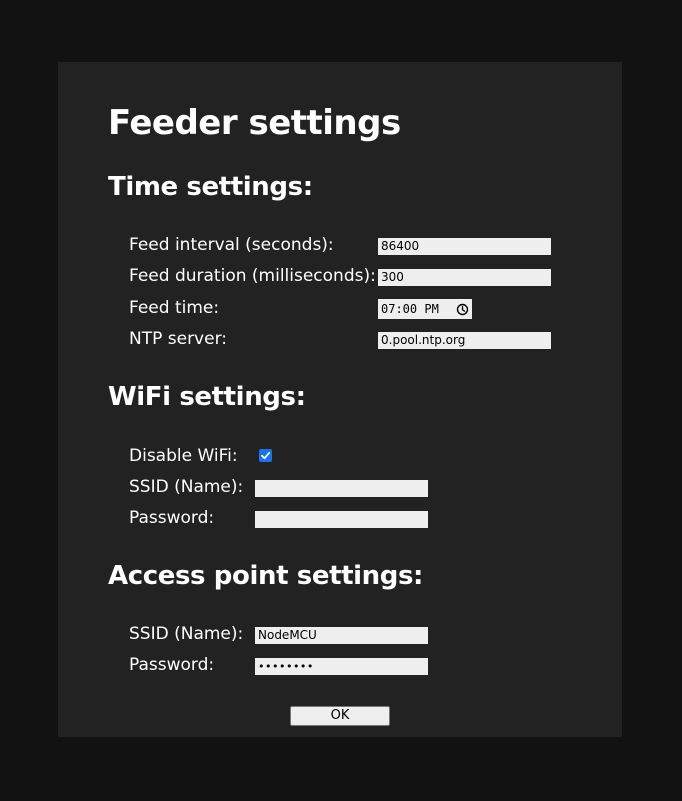  What do you see at coordinates (178, 339) in the screenshot?
I see `ntp-server-label: NTP server:` at bounding box center [178, 339].